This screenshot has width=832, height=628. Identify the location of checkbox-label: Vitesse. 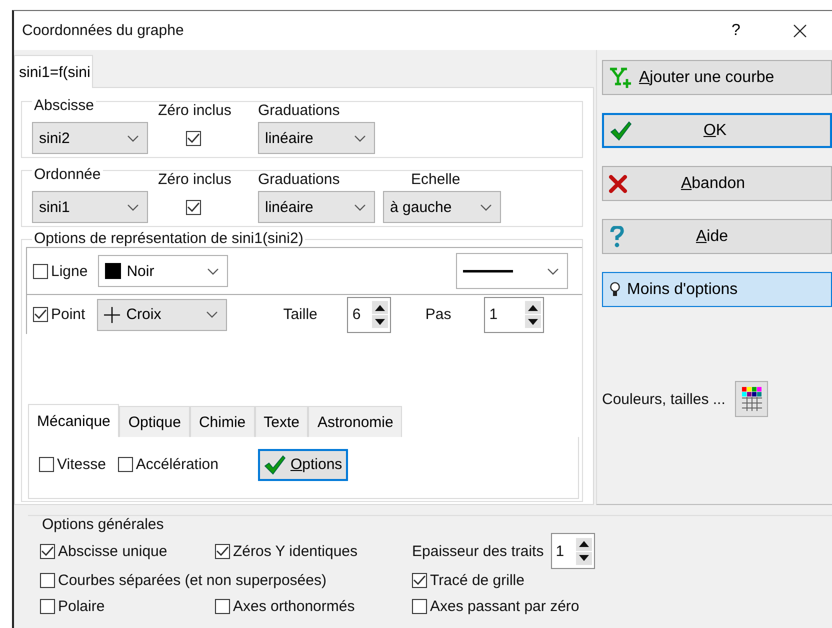
(81, 464).